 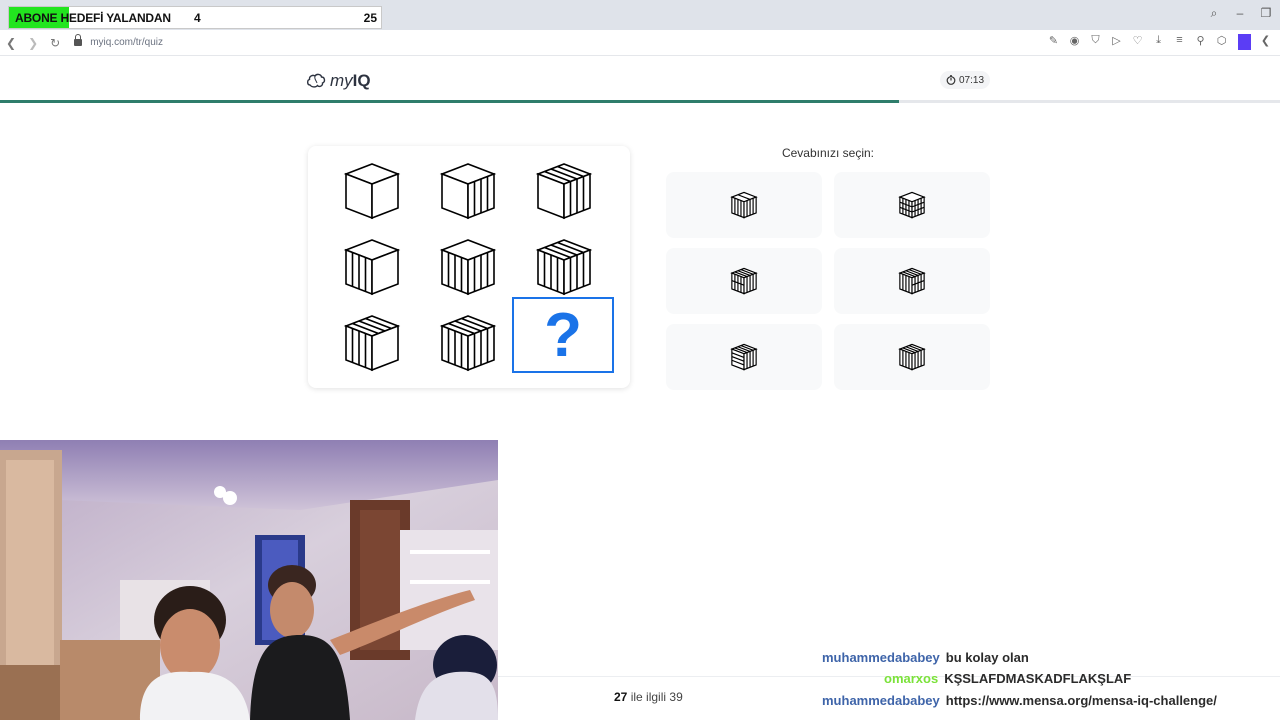 I want to click on quiz-progress-fill, so click(x=449, y=101).